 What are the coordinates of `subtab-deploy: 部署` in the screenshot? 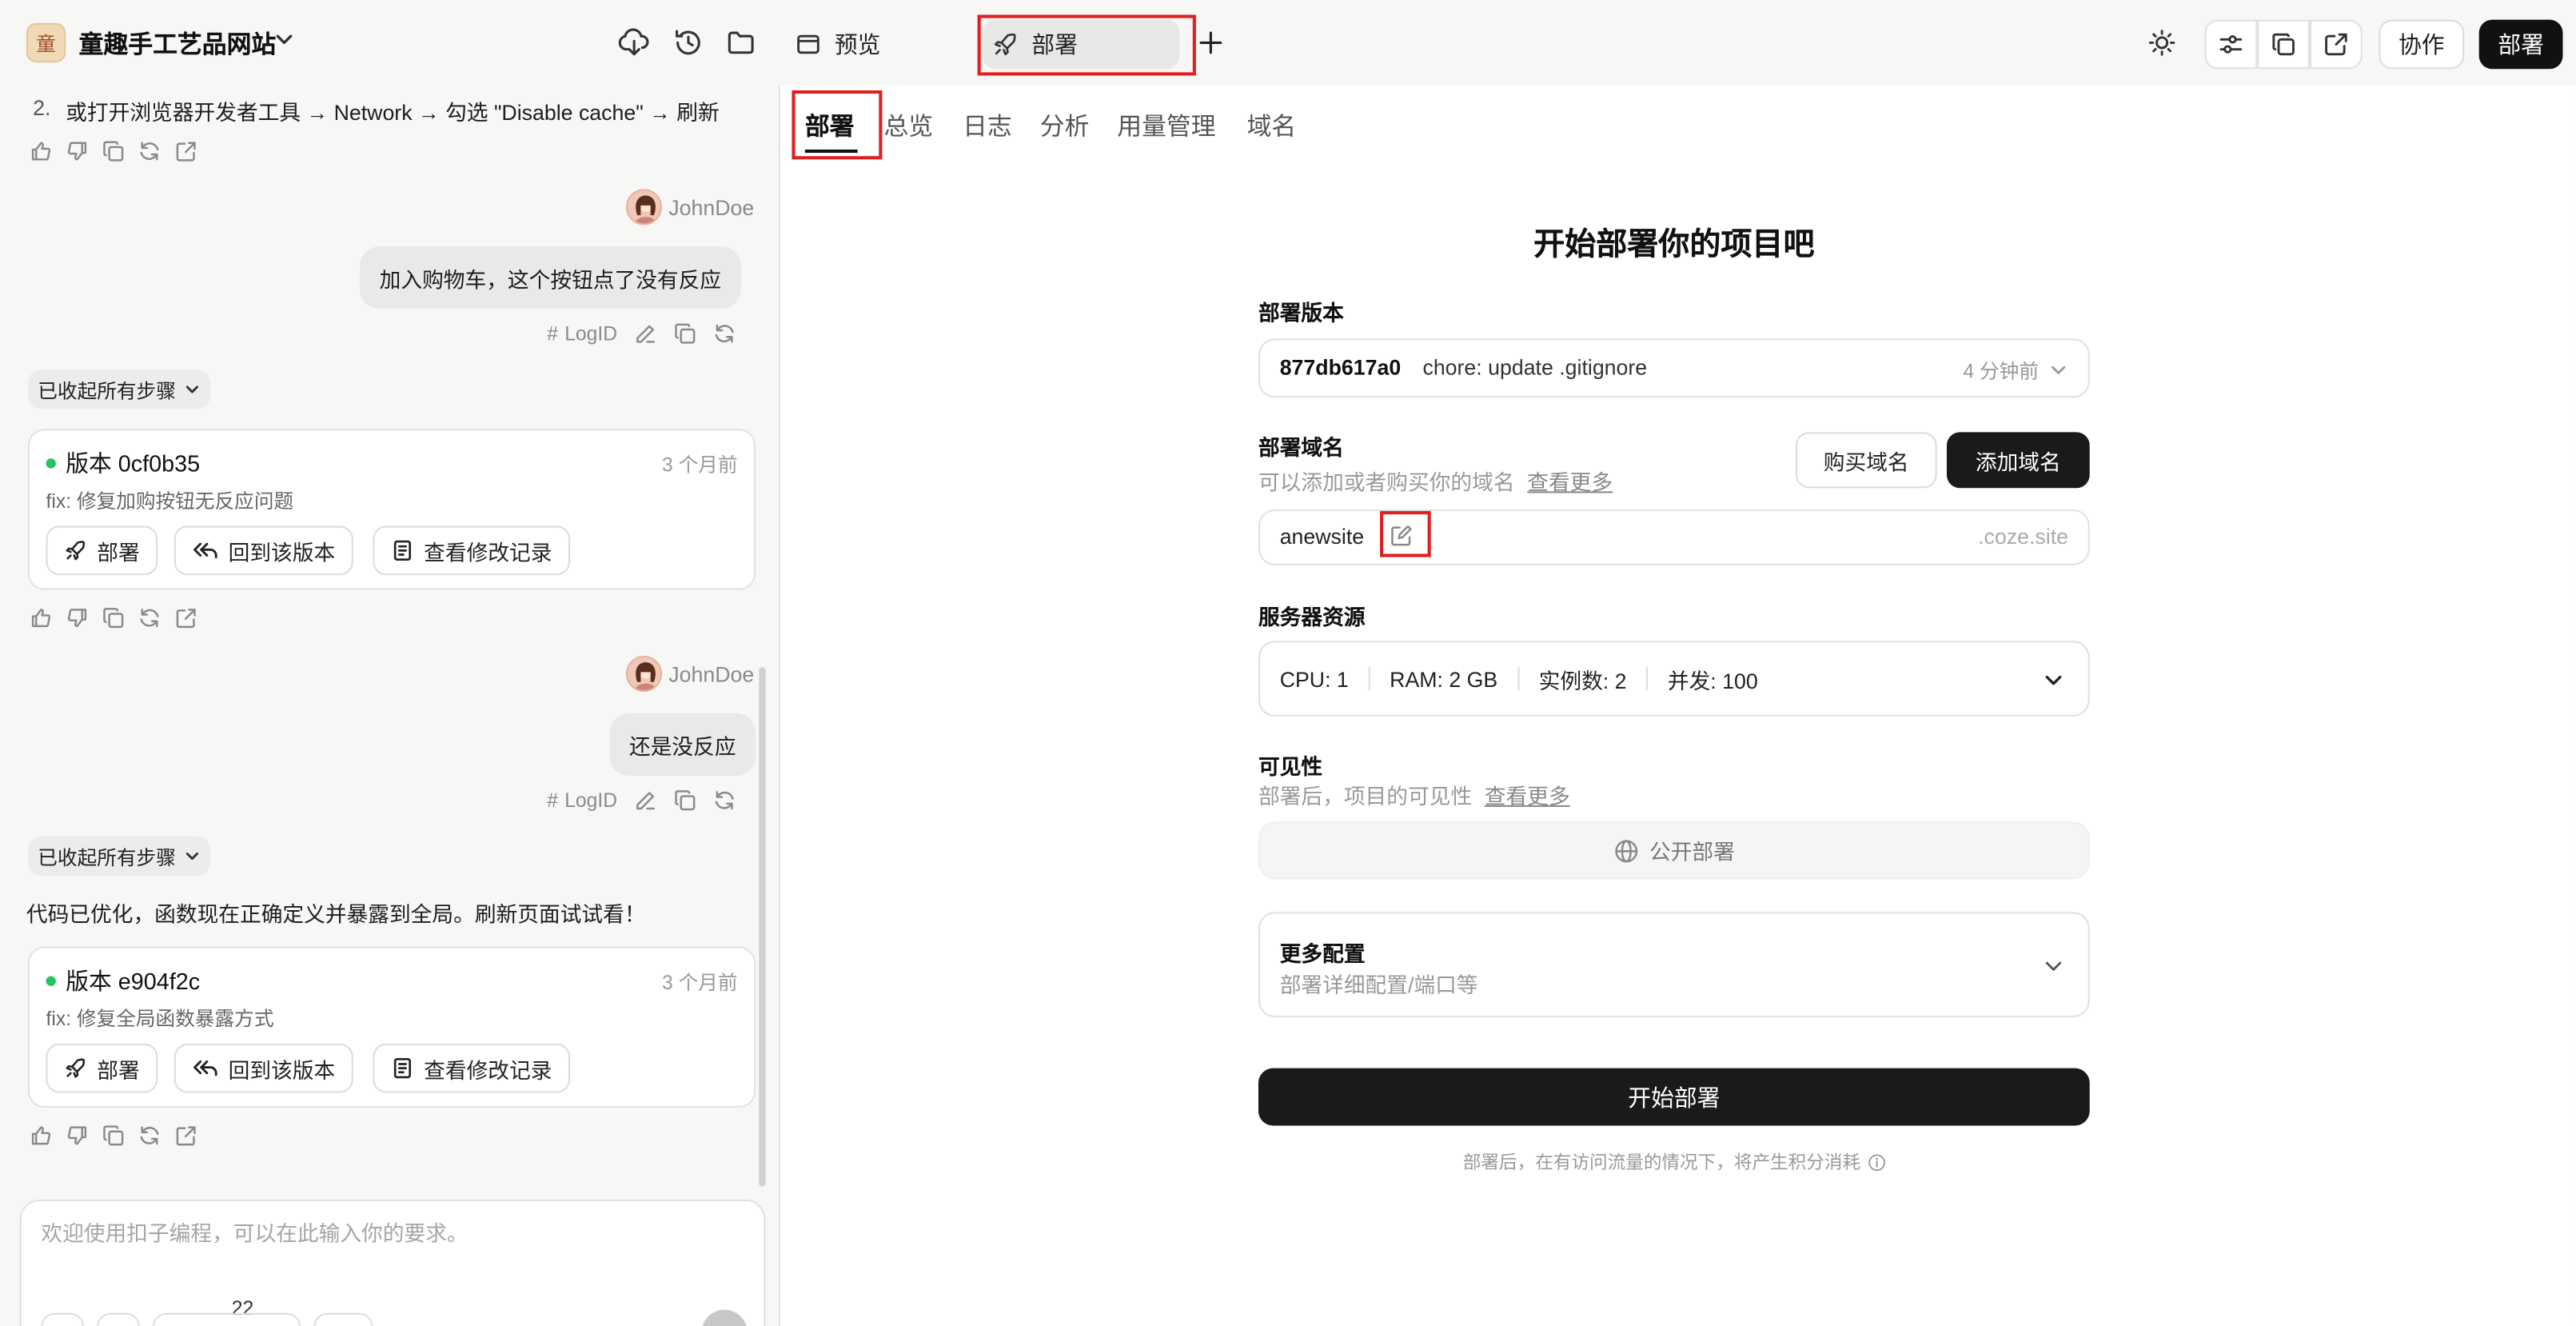 It's located at (830, 126).